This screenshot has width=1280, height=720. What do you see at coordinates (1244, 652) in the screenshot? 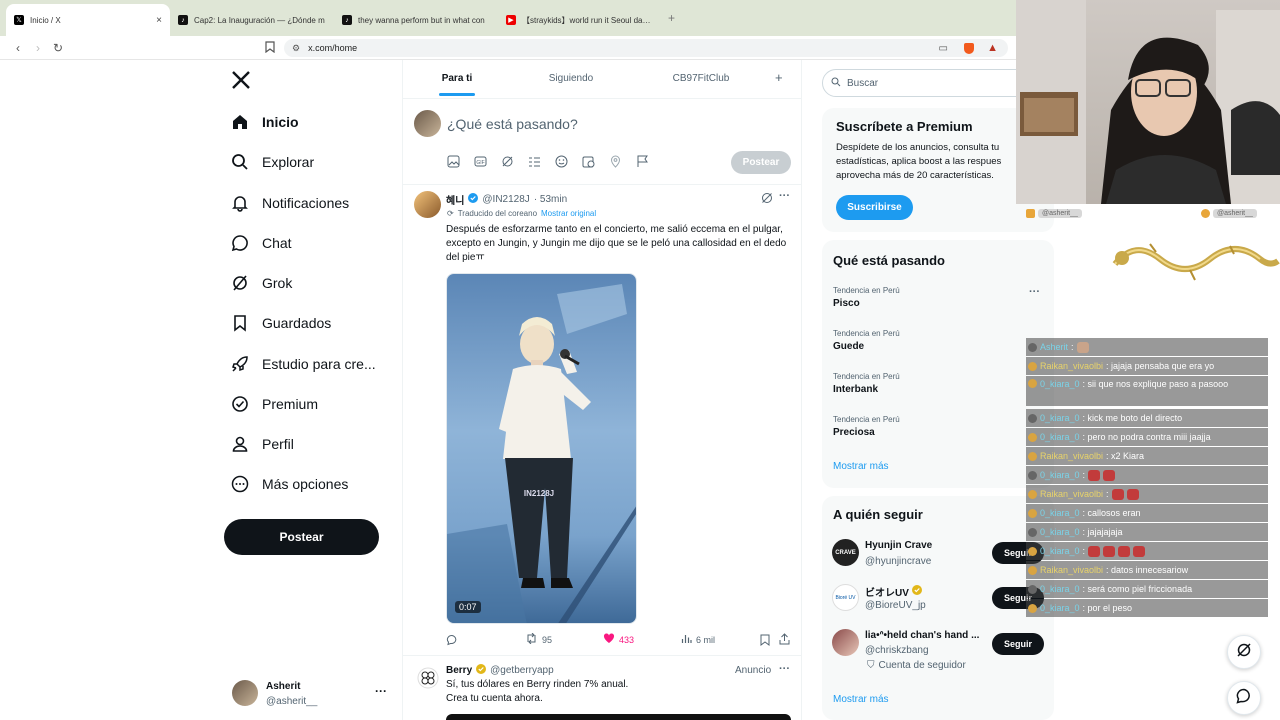
I see `grok-float-button` at bounding box center [1244, 652].